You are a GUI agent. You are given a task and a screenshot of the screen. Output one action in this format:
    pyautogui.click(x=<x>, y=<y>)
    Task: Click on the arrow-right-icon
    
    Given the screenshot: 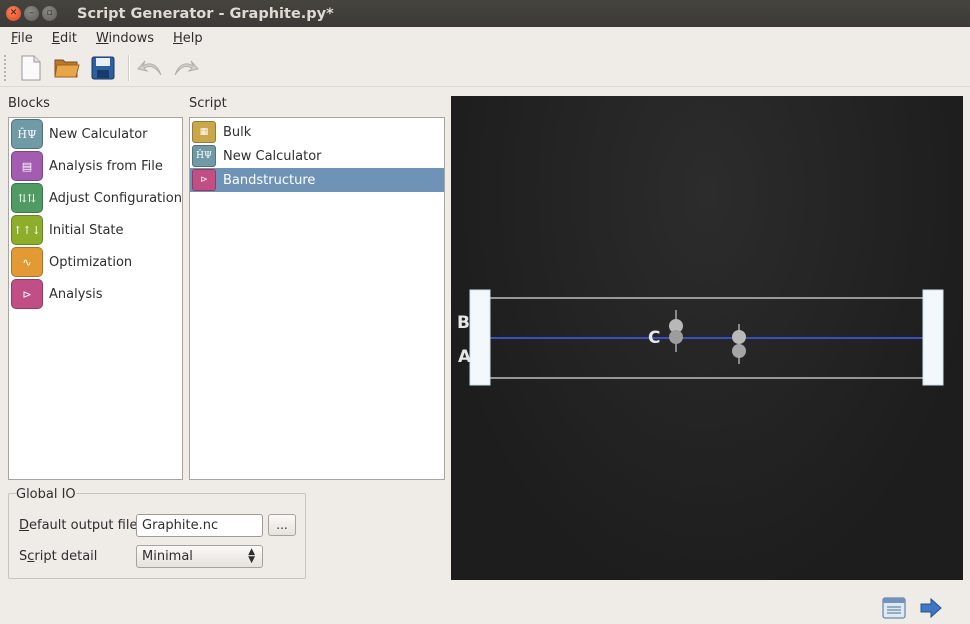 What is the action you would take?
    pyautogui.click(x=931, y=608)
    